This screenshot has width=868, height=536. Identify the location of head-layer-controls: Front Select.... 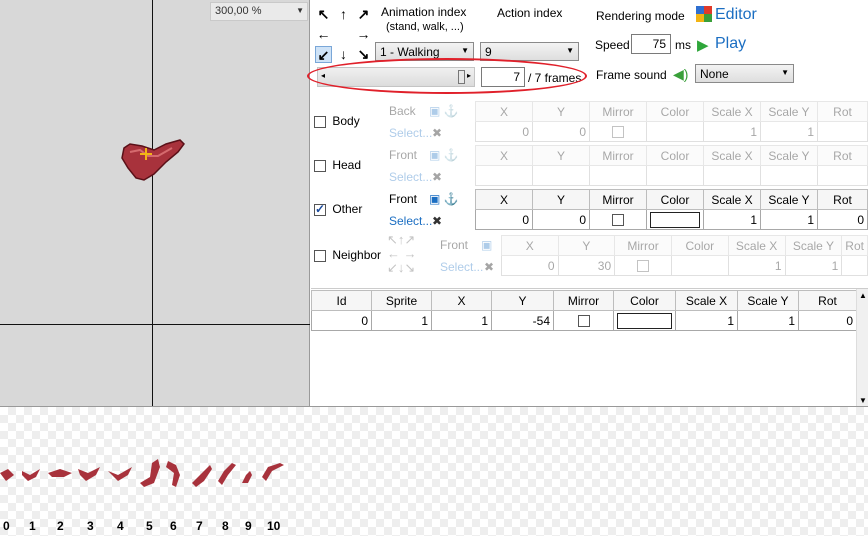
(410, 166).